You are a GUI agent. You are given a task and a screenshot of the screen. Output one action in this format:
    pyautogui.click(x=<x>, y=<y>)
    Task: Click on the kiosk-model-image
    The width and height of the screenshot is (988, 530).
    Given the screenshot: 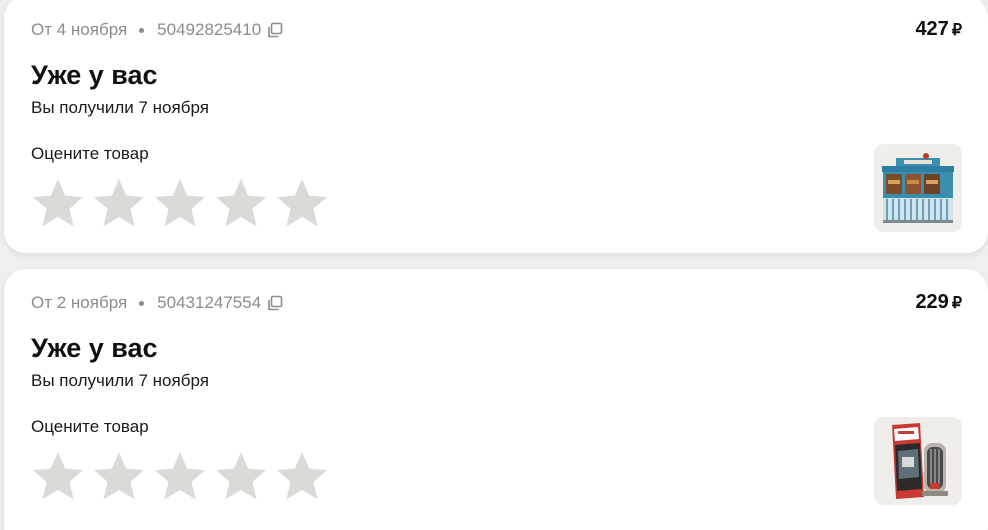 What is the action you would take?
    pyautogui.click(x=918, y=188)
    